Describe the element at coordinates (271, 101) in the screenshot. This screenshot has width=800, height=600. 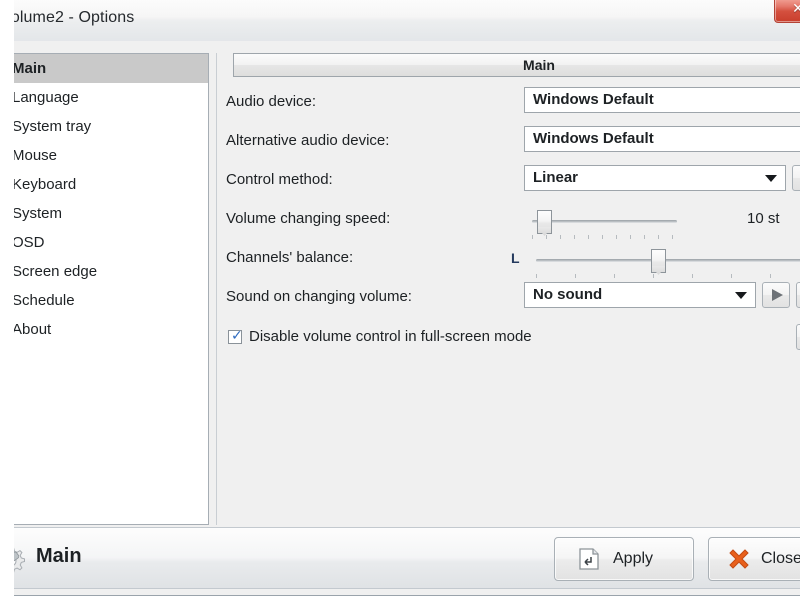
I see `audio-device-label: Audio device:` at that location.